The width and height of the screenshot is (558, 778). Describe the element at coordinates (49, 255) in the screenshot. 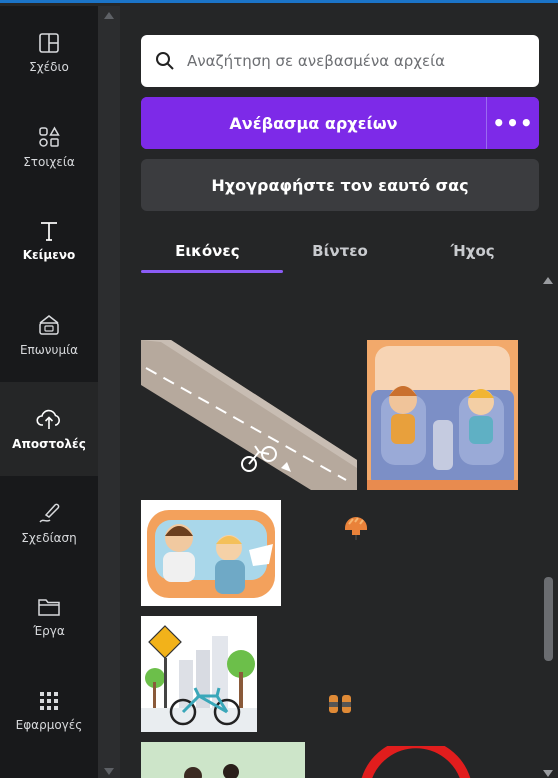

I see `rail-item-label: Κείμενο` at that location.